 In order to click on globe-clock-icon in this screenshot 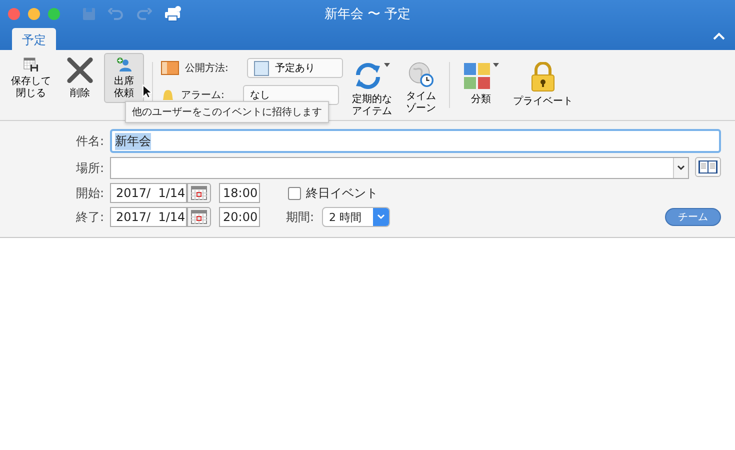, I will do `click(421, 74)`.